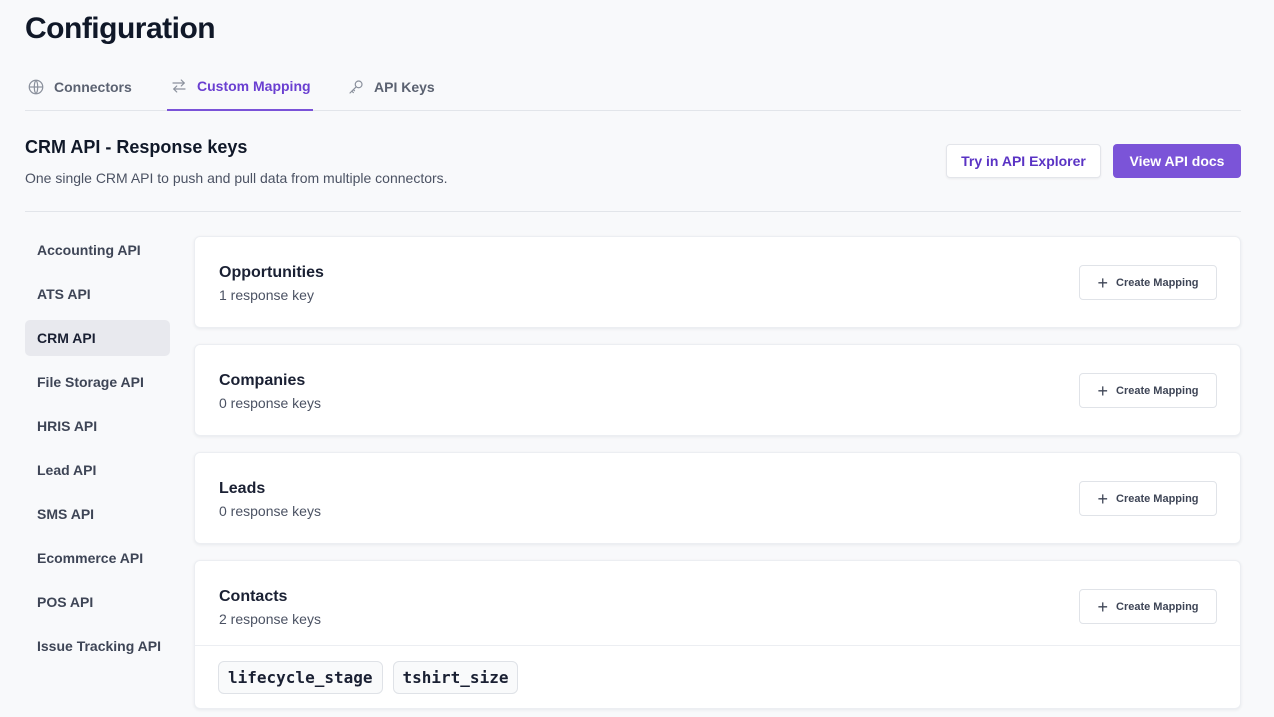  Describe the element at coordinates (1023, 161) in the screenshot. I see `try-api-explorer-button: Try in API Explorer` at that location.